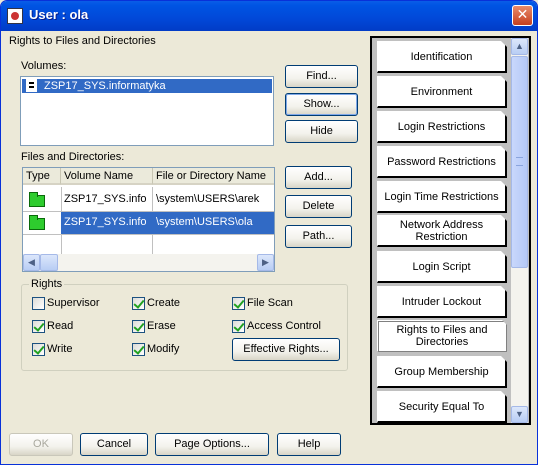 This screenshot has height=465, width=538. Describe the element at coordinates (442, 231) in the screenshot. I see `page-tab: Network Address Restriction` at that location.